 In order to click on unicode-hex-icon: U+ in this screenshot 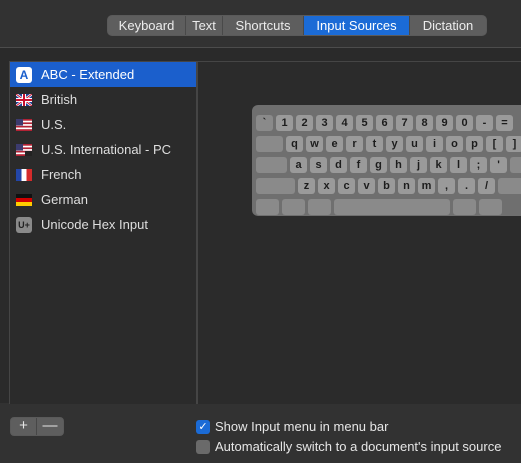, I will do `click(24, 224)`.